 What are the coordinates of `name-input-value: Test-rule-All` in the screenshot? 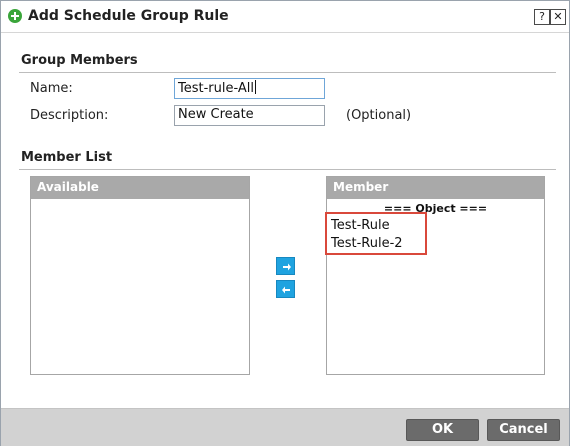 It's located at (216, 88).